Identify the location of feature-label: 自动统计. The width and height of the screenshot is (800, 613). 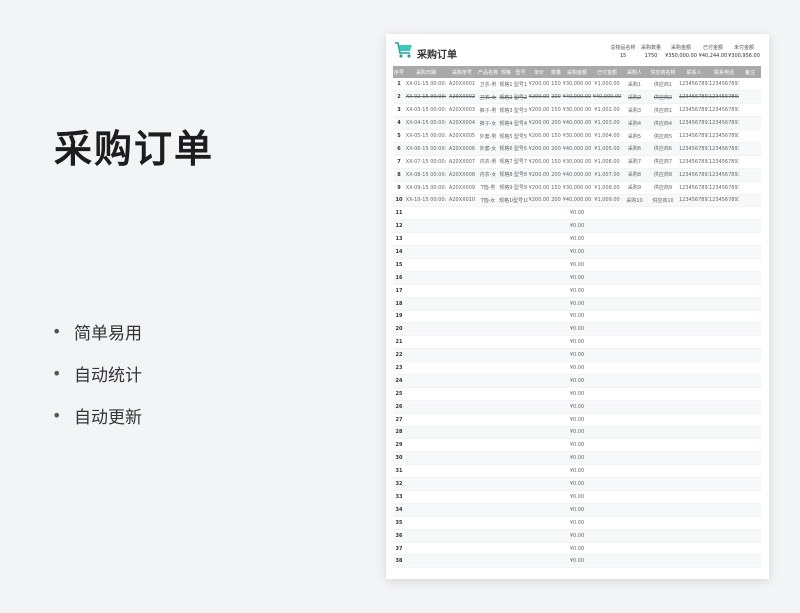
(108, 375).